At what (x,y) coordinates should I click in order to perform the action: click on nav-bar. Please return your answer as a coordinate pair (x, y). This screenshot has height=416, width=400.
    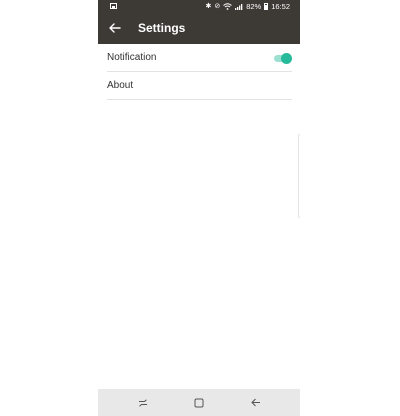
    Looking at the image, I should click on (199, 402).